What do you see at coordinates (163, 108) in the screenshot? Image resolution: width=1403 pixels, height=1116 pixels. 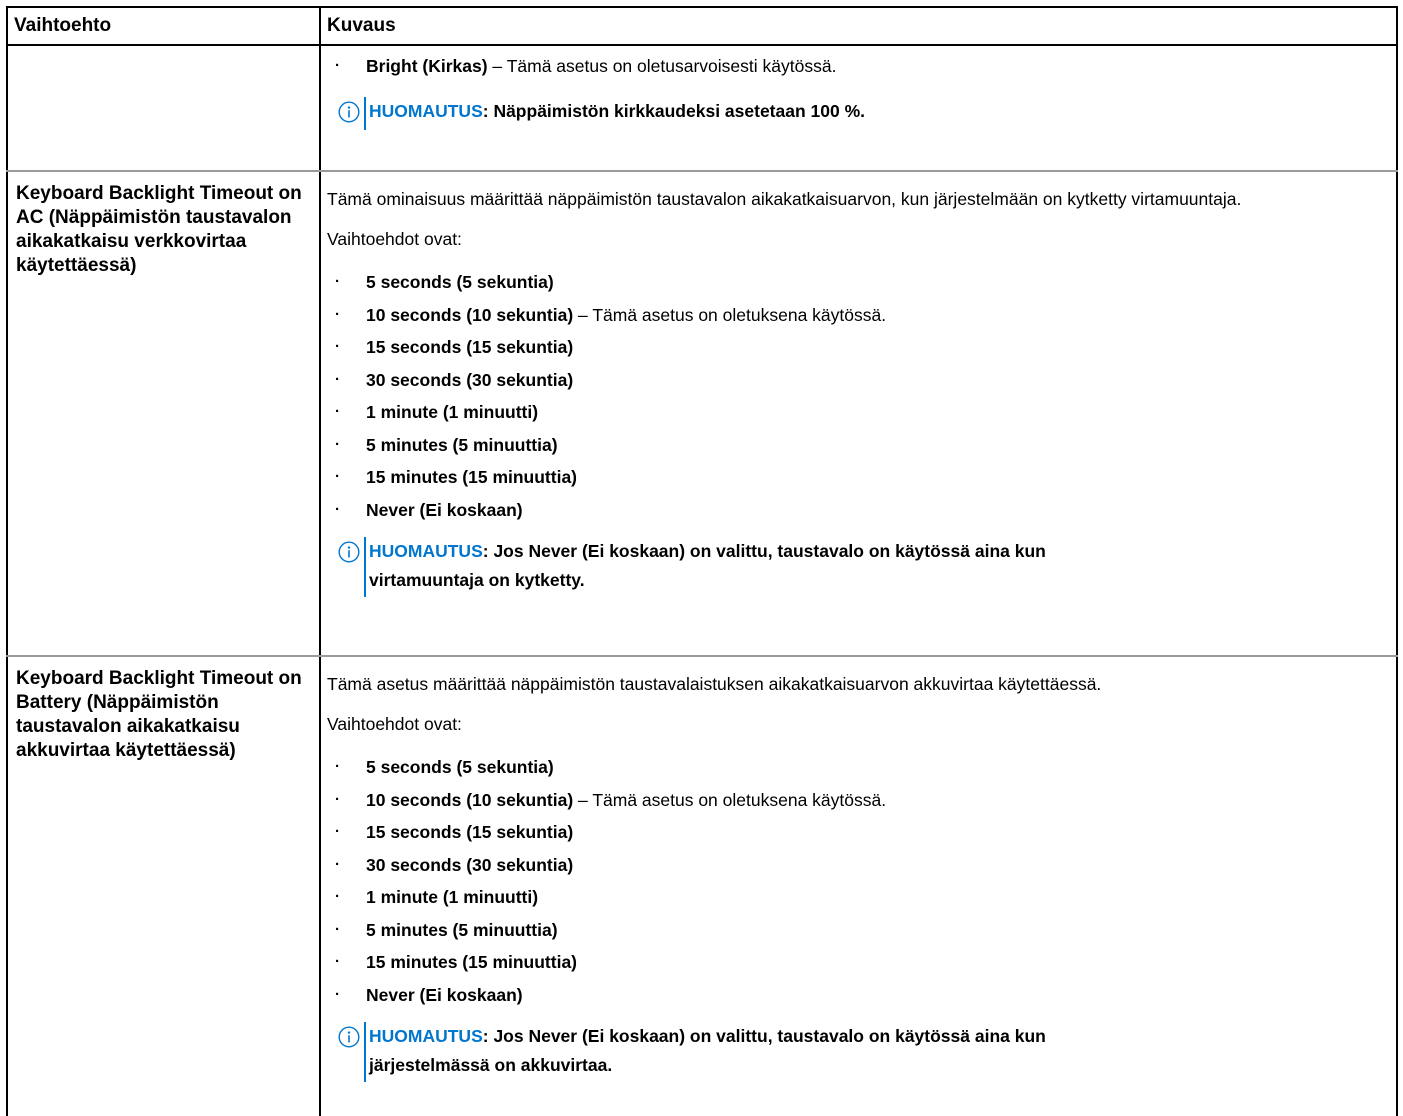 I see `option-cell` at bounding box center [163, 108].